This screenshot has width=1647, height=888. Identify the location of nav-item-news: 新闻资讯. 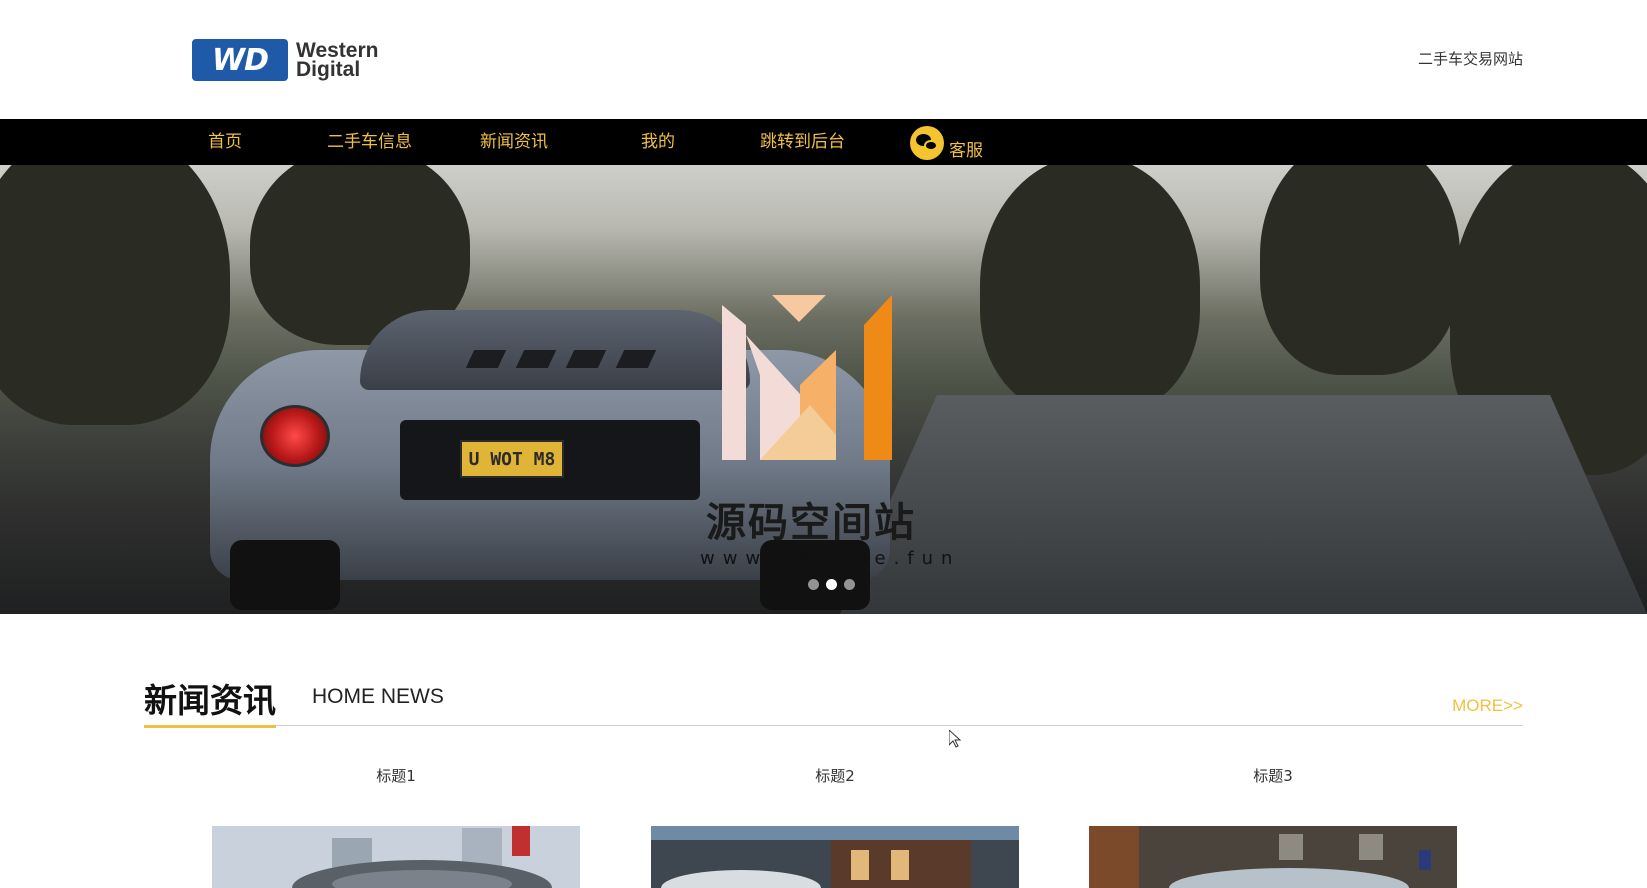
(514, 142).